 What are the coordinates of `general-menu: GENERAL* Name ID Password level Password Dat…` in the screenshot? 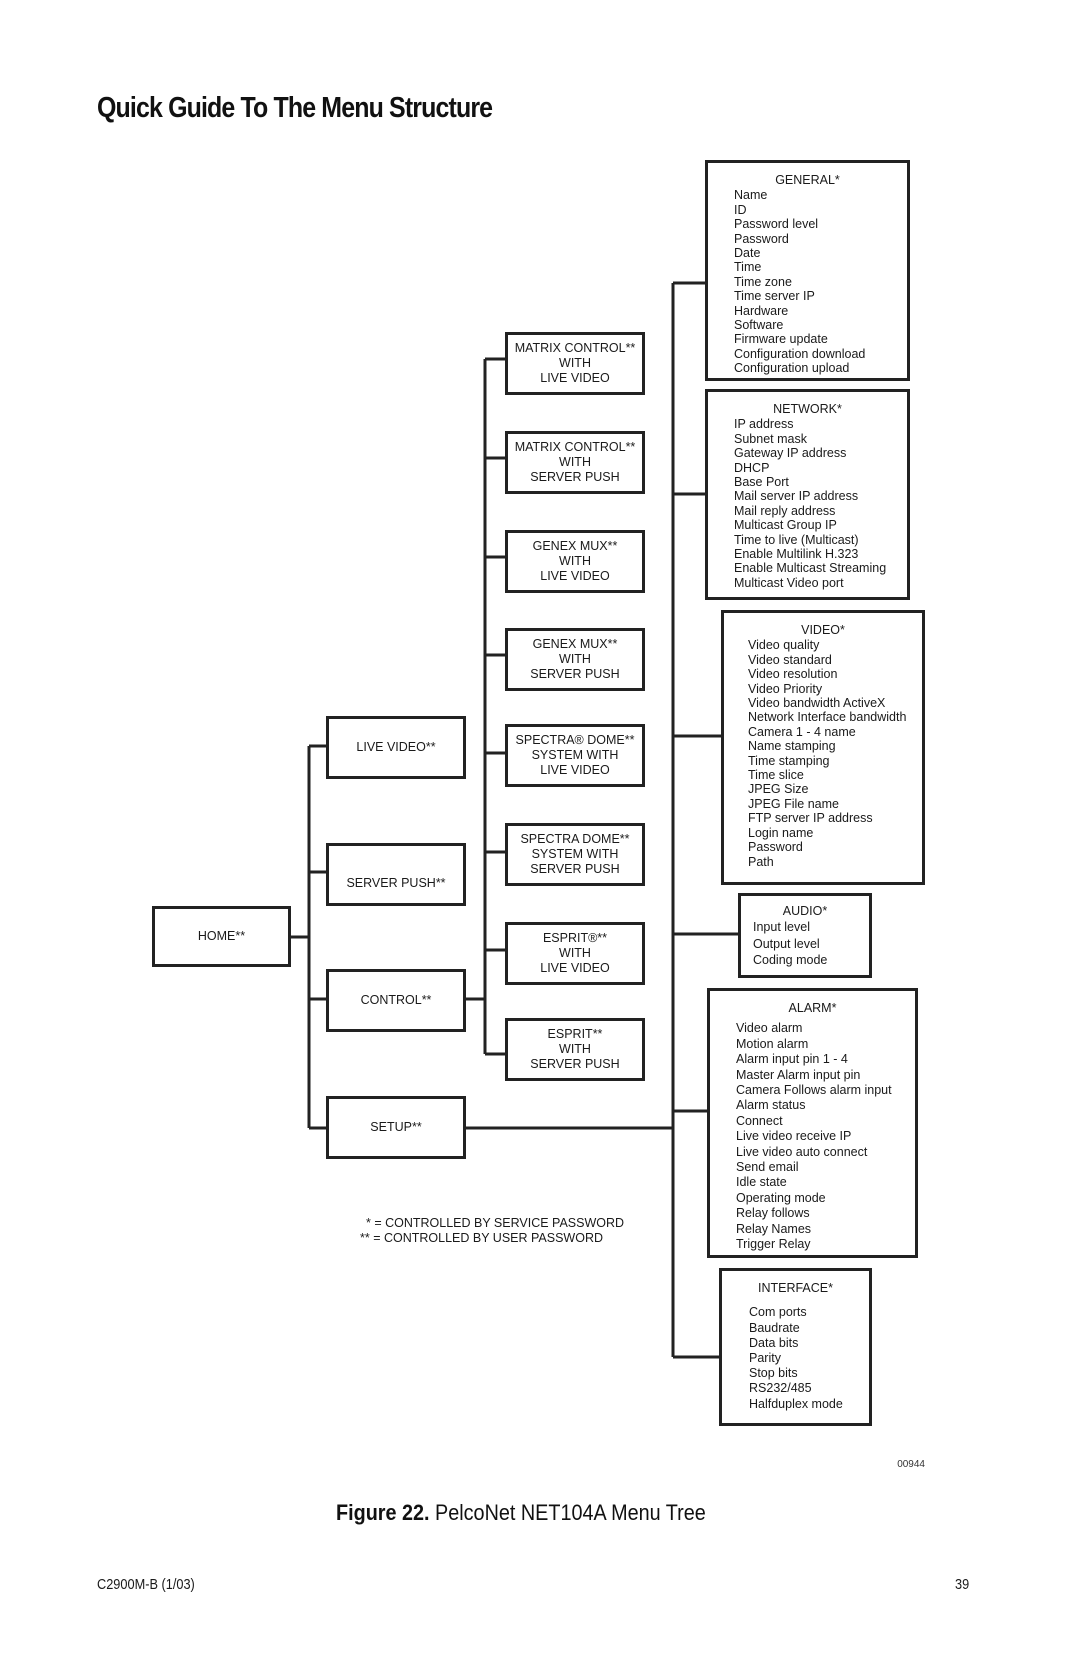 It's located at (807, 270).